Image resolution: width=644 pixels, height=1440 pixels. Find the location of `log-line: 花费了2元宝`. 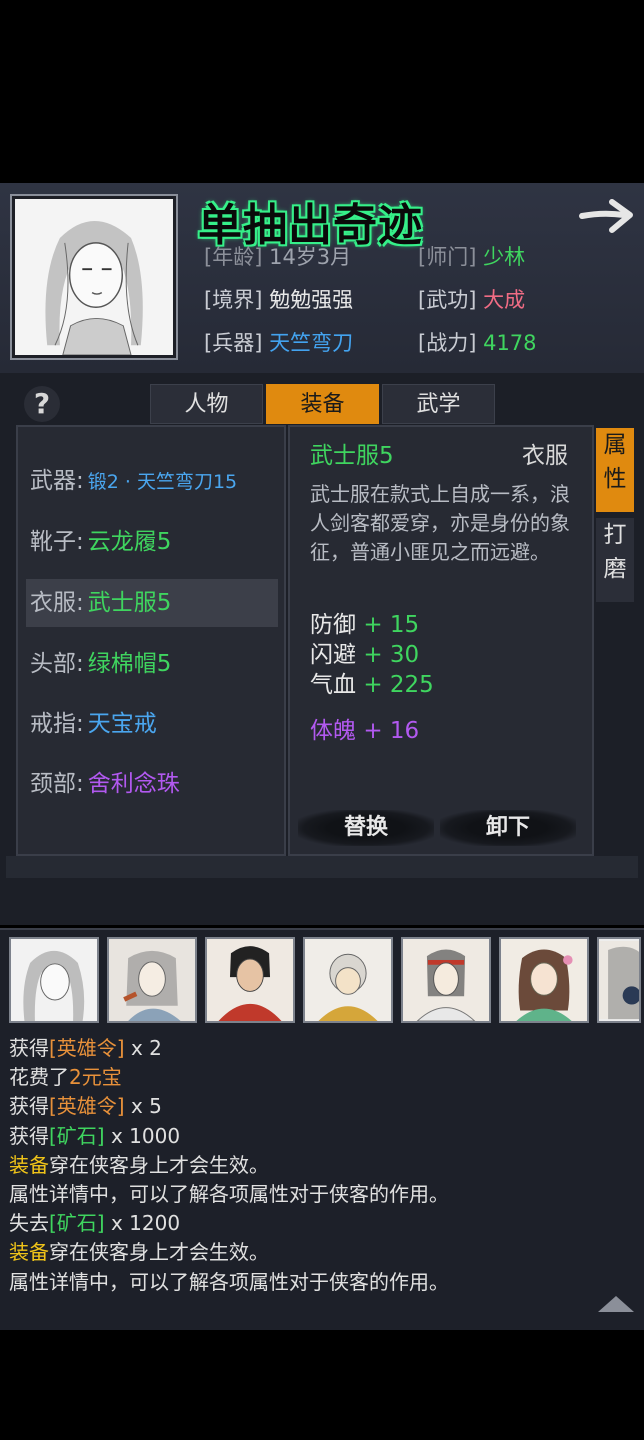

log-line: 花费了2元宝 is located at coordinates (65, 1077).